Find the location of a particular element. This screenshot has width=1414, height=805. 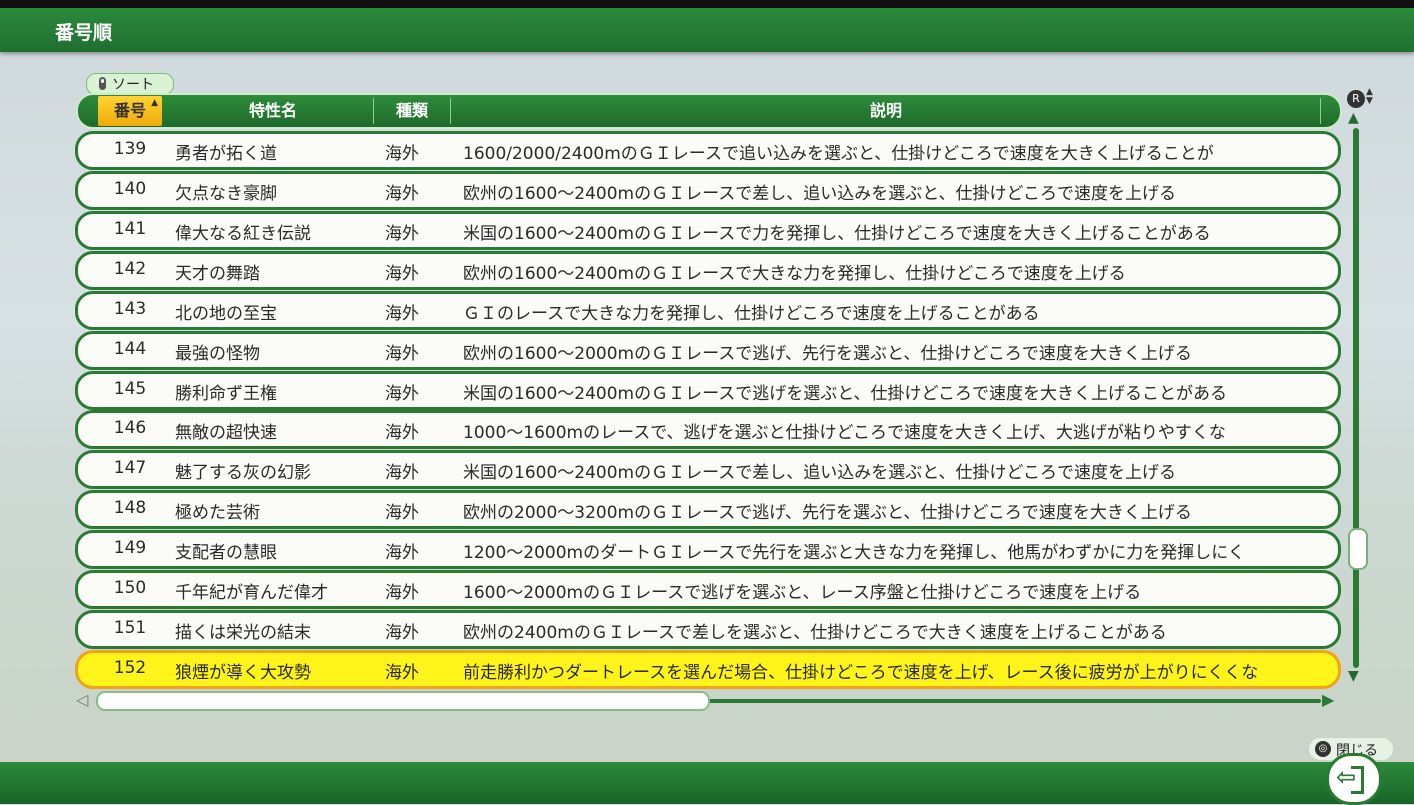

scroll-up-icon: ▲ is located at coordinates (1353, 118).